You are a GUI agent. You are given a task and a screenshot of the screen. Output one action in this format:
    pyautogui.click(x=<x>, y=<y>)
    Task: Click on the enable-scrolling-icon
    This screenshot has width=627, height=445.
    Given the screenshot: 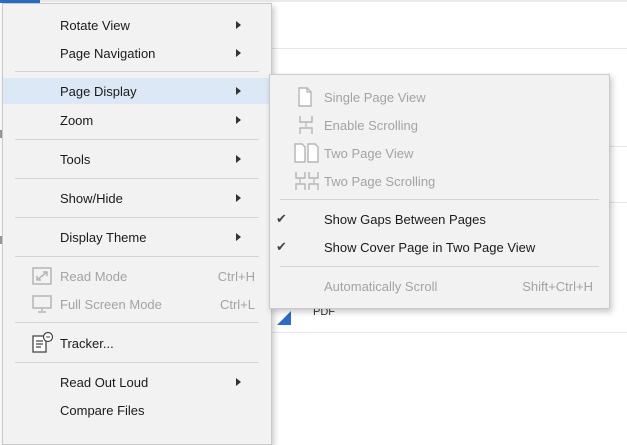 What is the action you would take?
    pyautogui.click(x=306, y=125)
    